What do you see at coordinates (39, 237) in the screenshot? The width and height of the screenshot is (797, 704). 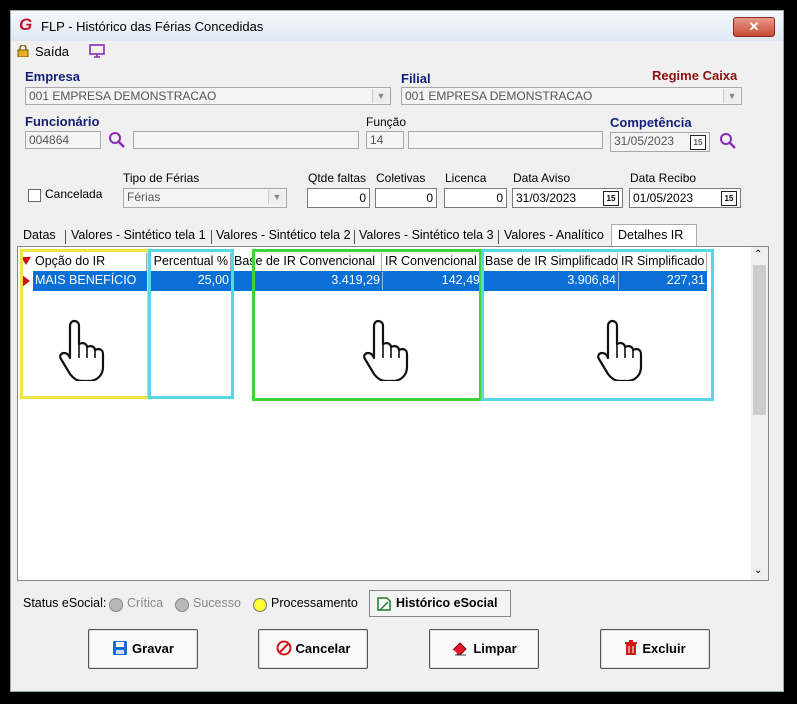 I see `tab-datas: Datas` at bounding box center [39, 237].